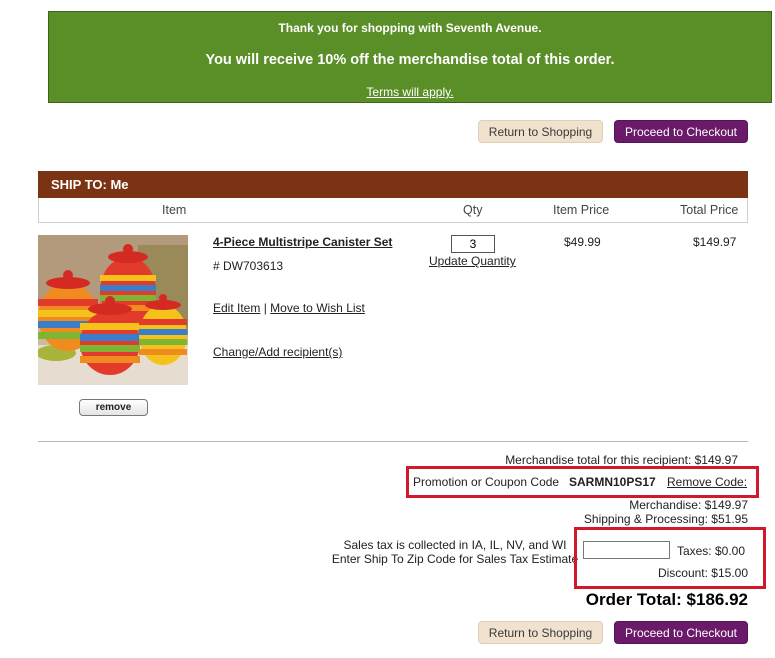 This screenshot has width=775, height=658. I want to click on promo-code-label: Promotion or Coupon Code, so click(486, 482).